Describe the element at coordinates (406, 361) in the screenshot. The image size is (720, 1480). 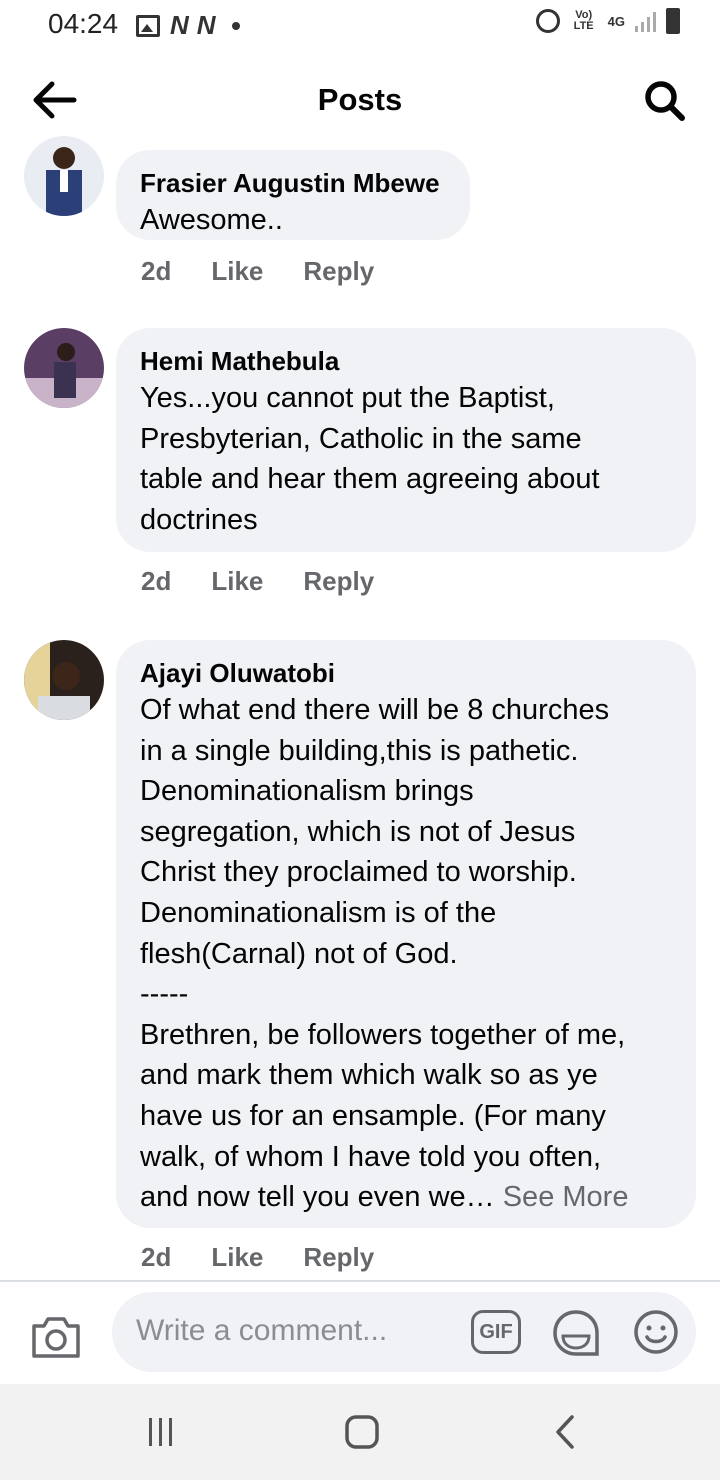
I see `comment-author: Hemi Mathebula` at that location.